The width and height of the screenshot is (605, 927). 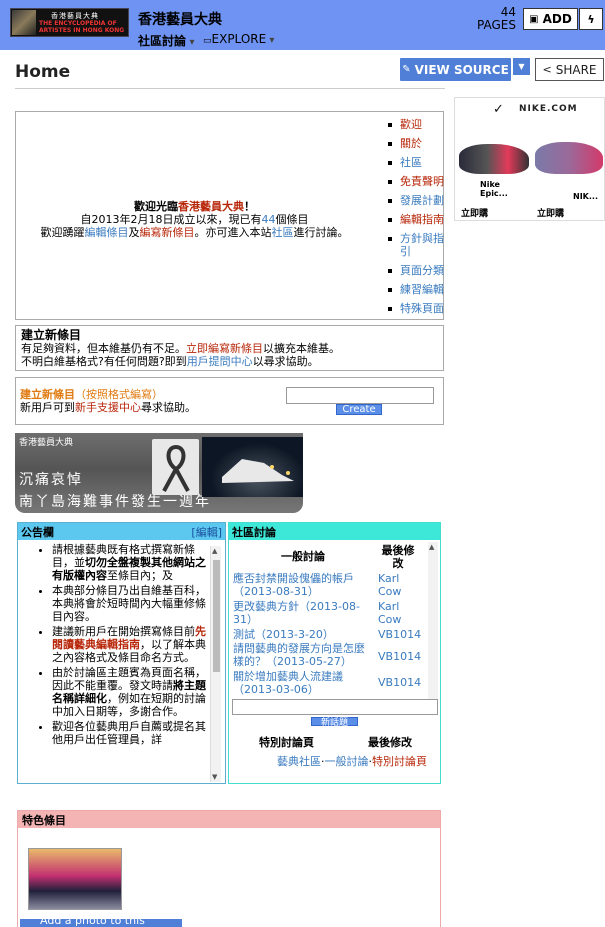 I want to click on item-text: 至條目內；及, so click(x=140, y=575).